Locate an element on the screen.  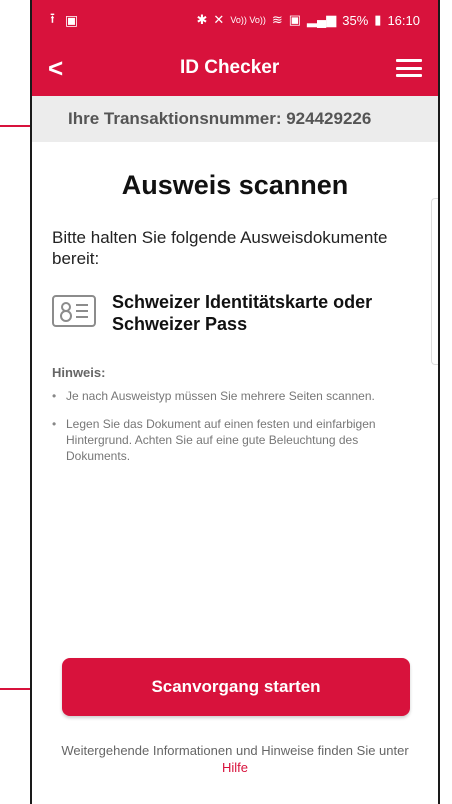
help-link: Hilfe is located at coordinates (235, 767).